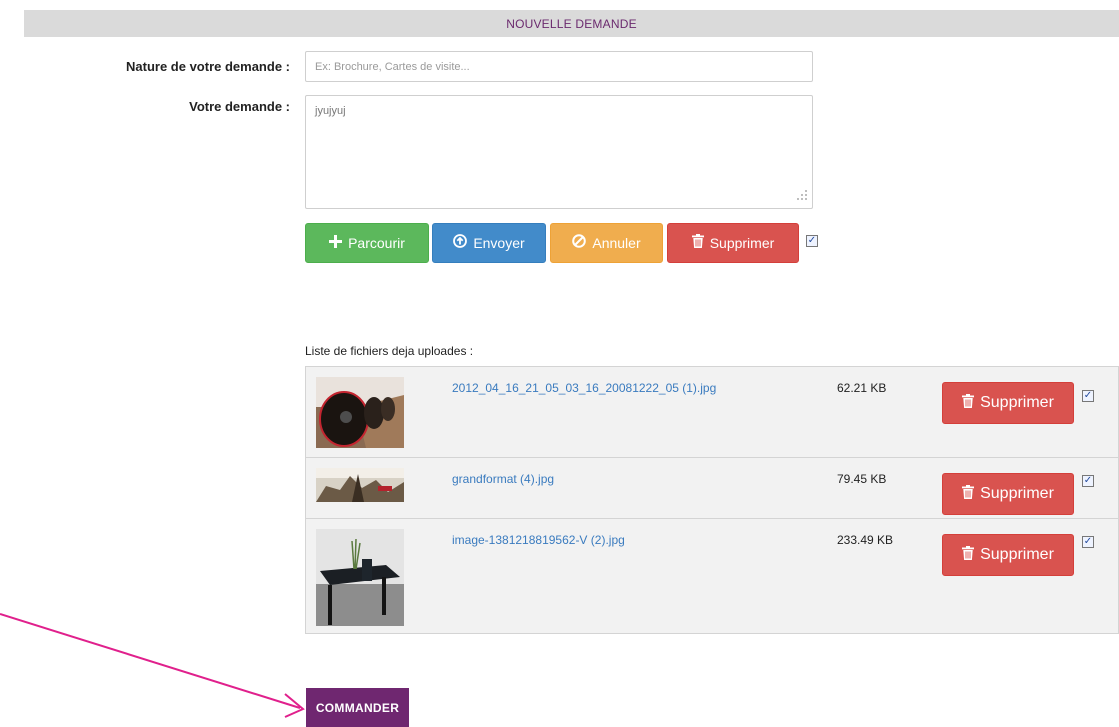 Image resolution: width=1119 pixels, height=727 pixels. I want to click on file-name-link: image-1381218819562-V (2).jpg, so click(538, 540).